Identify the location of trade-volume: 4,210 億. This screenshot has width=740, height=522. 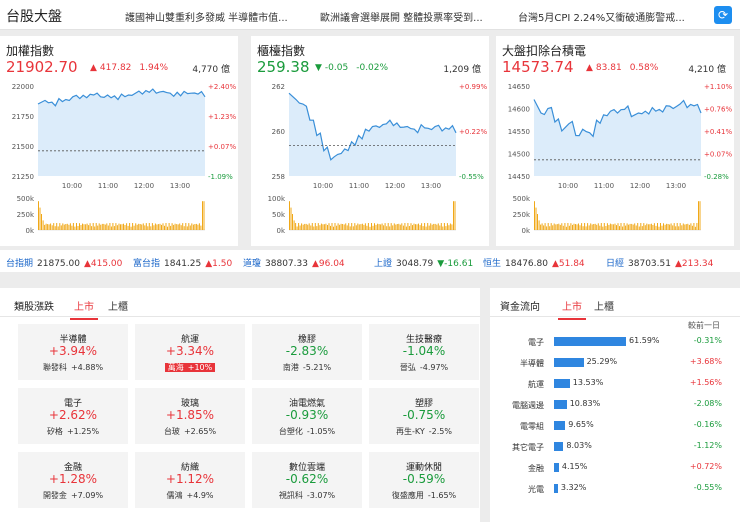
(707, 70).